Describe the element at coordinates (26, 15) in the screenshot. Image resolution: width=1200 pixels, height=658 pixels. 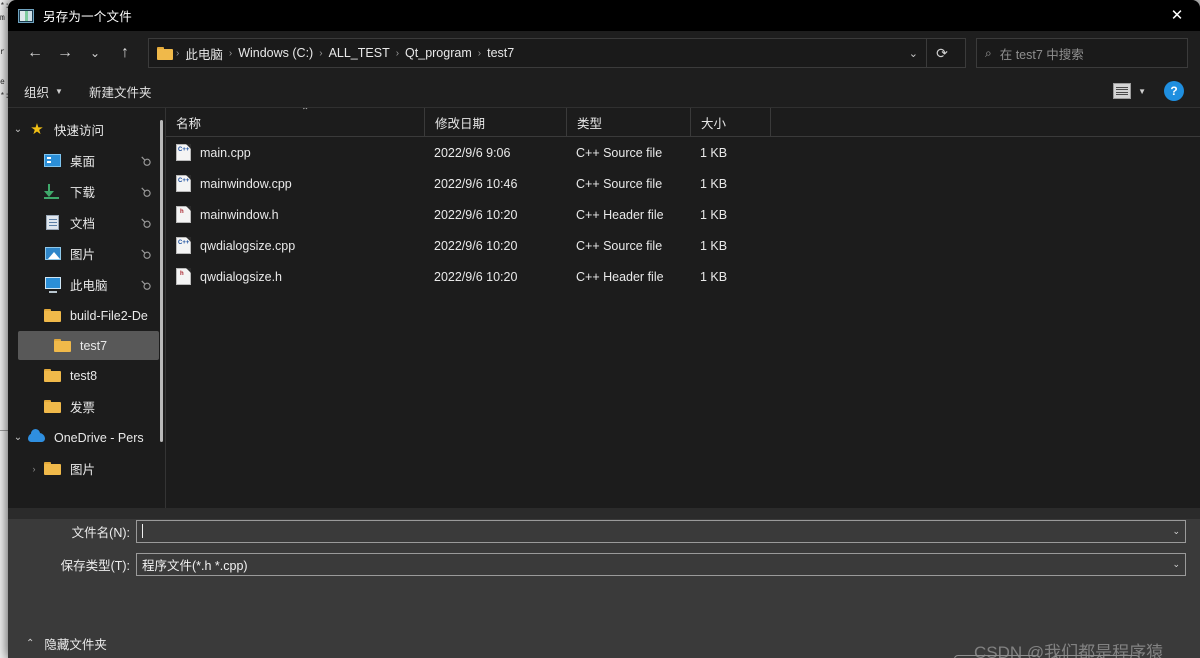
I see `app-window-icon` at that location.